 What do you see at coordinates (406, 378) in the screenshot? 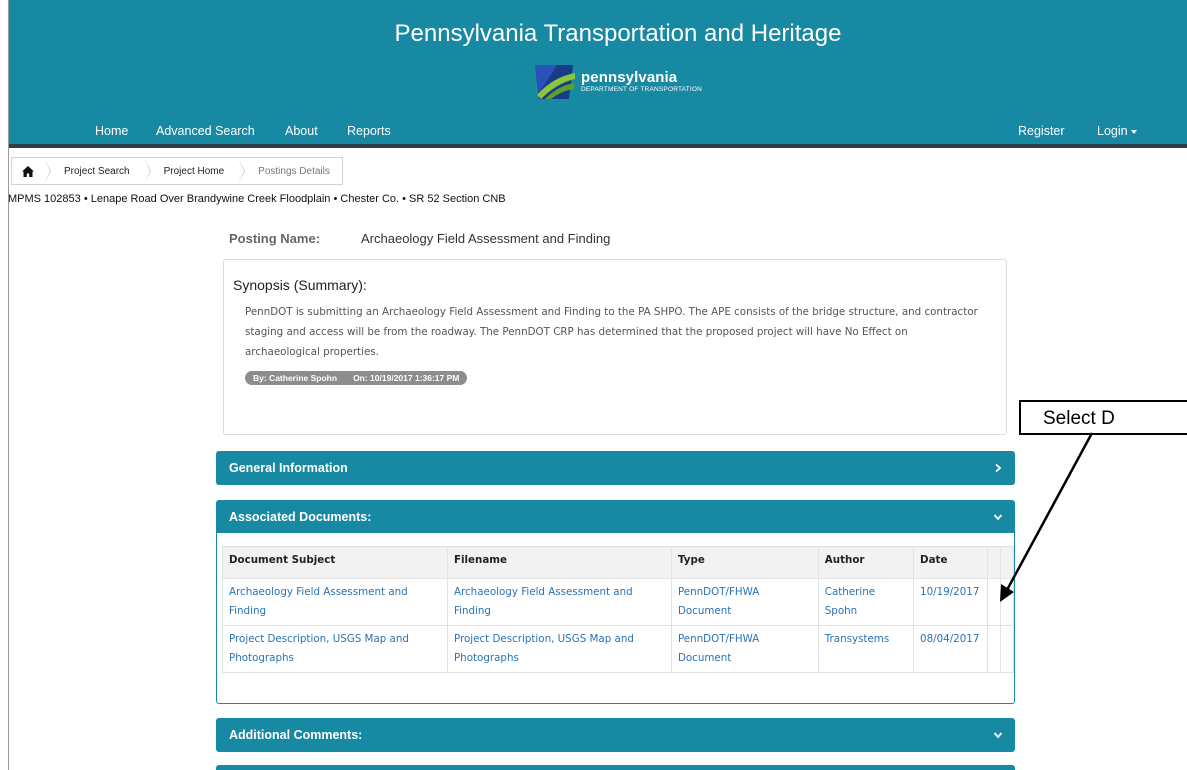
I see `author-on: On: 10/19/2017 1:36:17 PM` at bounding box center [406, 378].